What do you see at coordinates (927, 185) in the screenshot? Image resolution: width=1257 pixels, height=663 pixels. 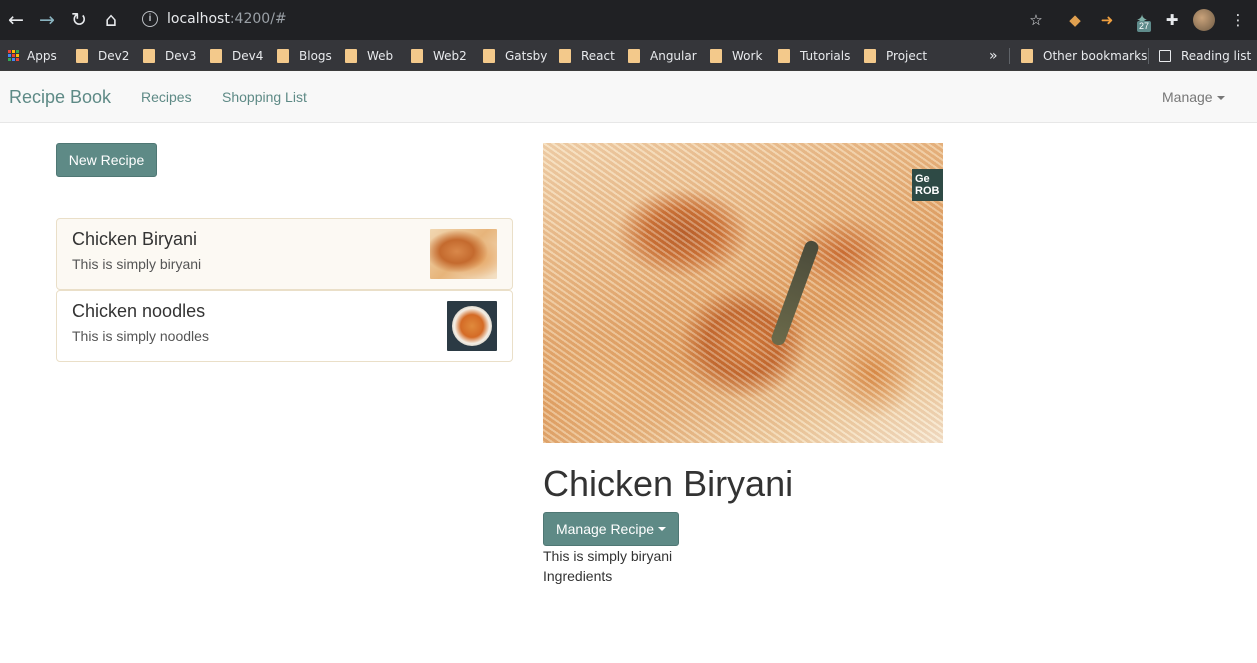 I see `image-watermark-logo: Ge ROB` at bounding box center [927, 185].